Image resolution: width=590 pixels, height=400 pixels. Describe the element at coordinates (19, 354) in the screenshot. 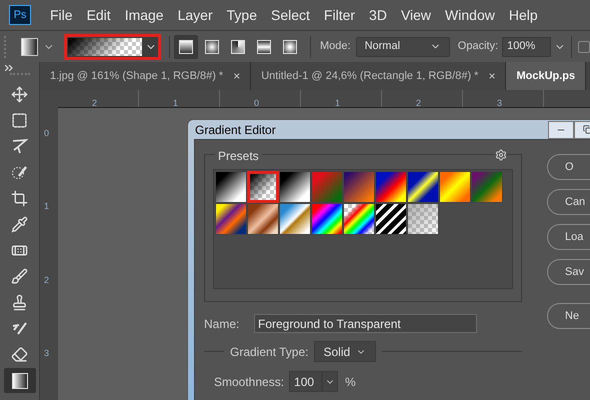

I see `eraser-icon` at that location.